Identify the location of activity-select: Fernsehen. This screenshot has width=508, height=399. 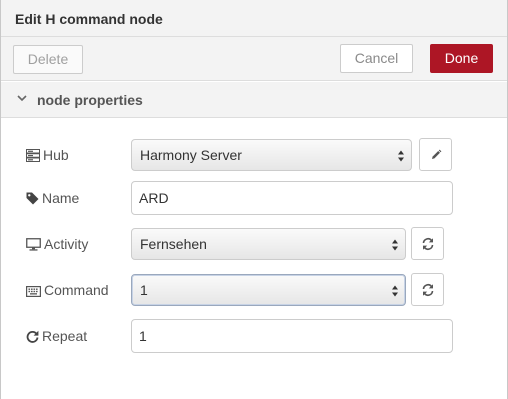
(268, 244).